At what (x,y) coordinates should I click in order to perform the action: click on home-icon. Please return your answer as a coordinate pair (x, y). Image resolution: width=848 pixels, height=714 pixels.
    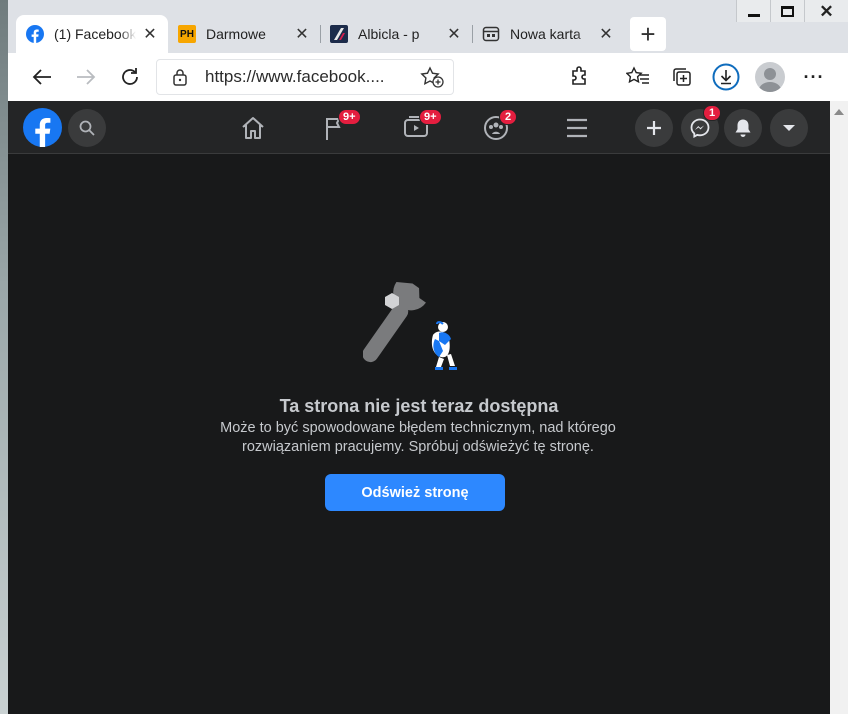
    Looking at the image, I should click on (253, 128).